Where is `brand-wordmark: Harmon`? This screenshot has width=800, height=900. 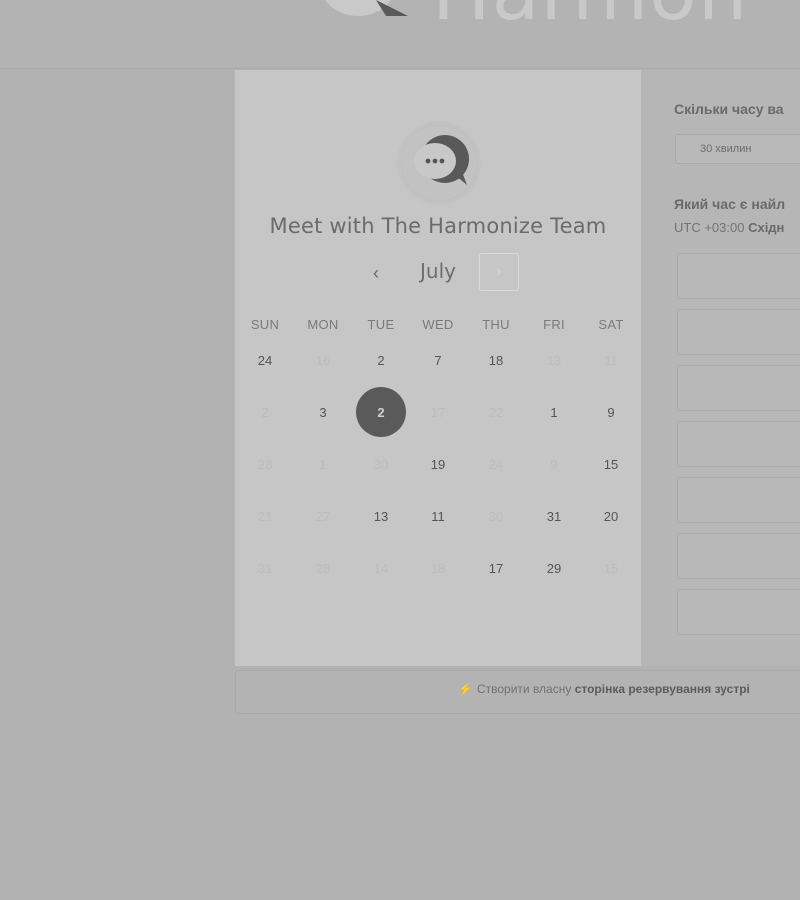 brand-wordmark: Harmon is located at coordinates (590, 16).